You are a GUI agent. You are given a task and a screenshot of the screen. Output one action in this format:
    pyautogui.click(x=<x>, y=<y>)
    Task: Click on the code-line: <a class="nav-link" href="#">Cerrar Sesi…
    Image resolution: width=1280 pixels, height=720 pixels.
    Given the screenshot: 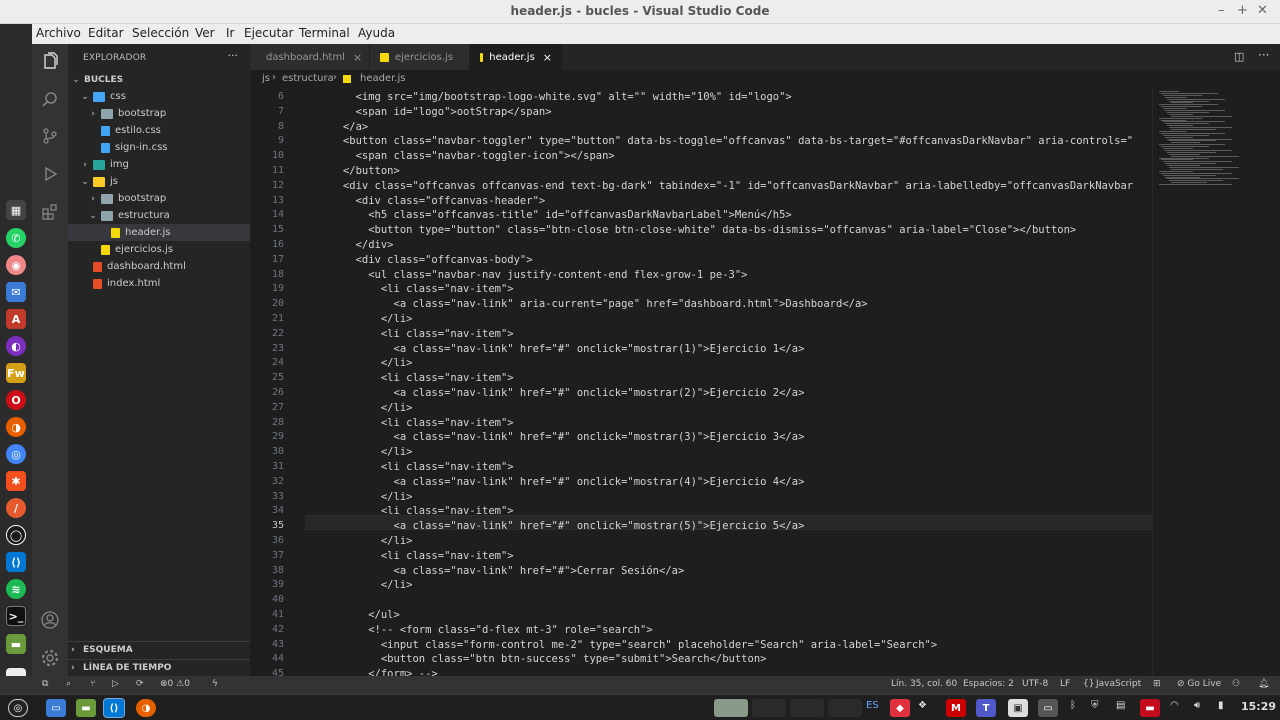 What is the action you would take?
    pyautogui.click(x=495, y=571)
    